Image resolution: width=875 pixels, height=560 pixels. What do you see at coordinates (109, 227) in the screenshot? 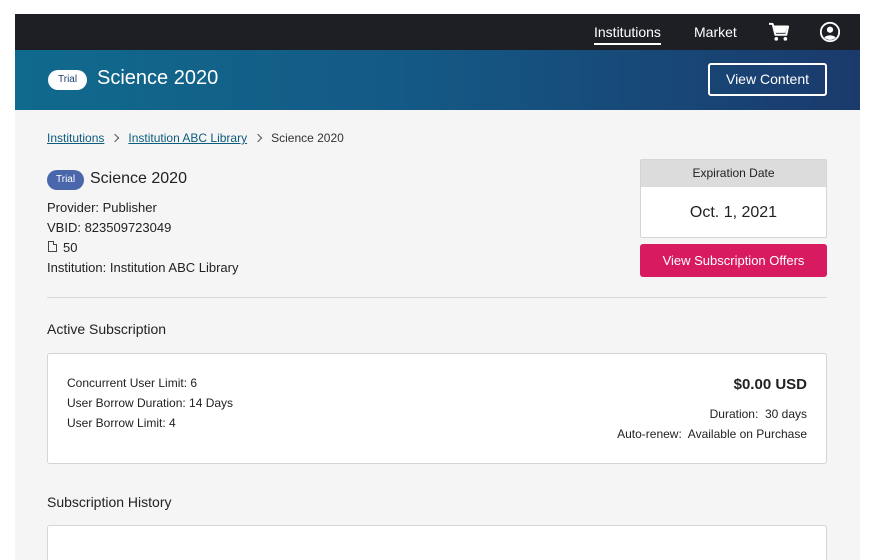
I see `vbid-text: VBID: 823509723049` at bounding box center [109, 227].